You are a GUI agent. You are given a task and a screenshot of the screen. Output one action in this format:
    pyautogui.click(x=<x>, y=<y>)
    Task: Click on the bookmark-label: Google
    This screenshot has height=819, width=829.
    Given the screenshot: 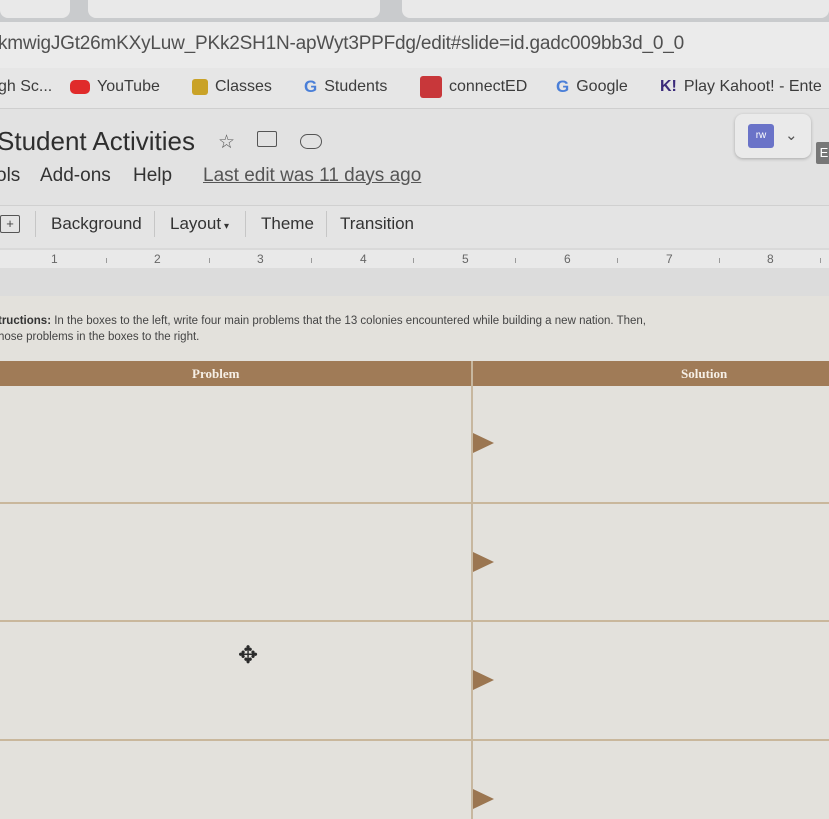 What is the action you would take?
    pyautogui.click(x=602, y=86)
    